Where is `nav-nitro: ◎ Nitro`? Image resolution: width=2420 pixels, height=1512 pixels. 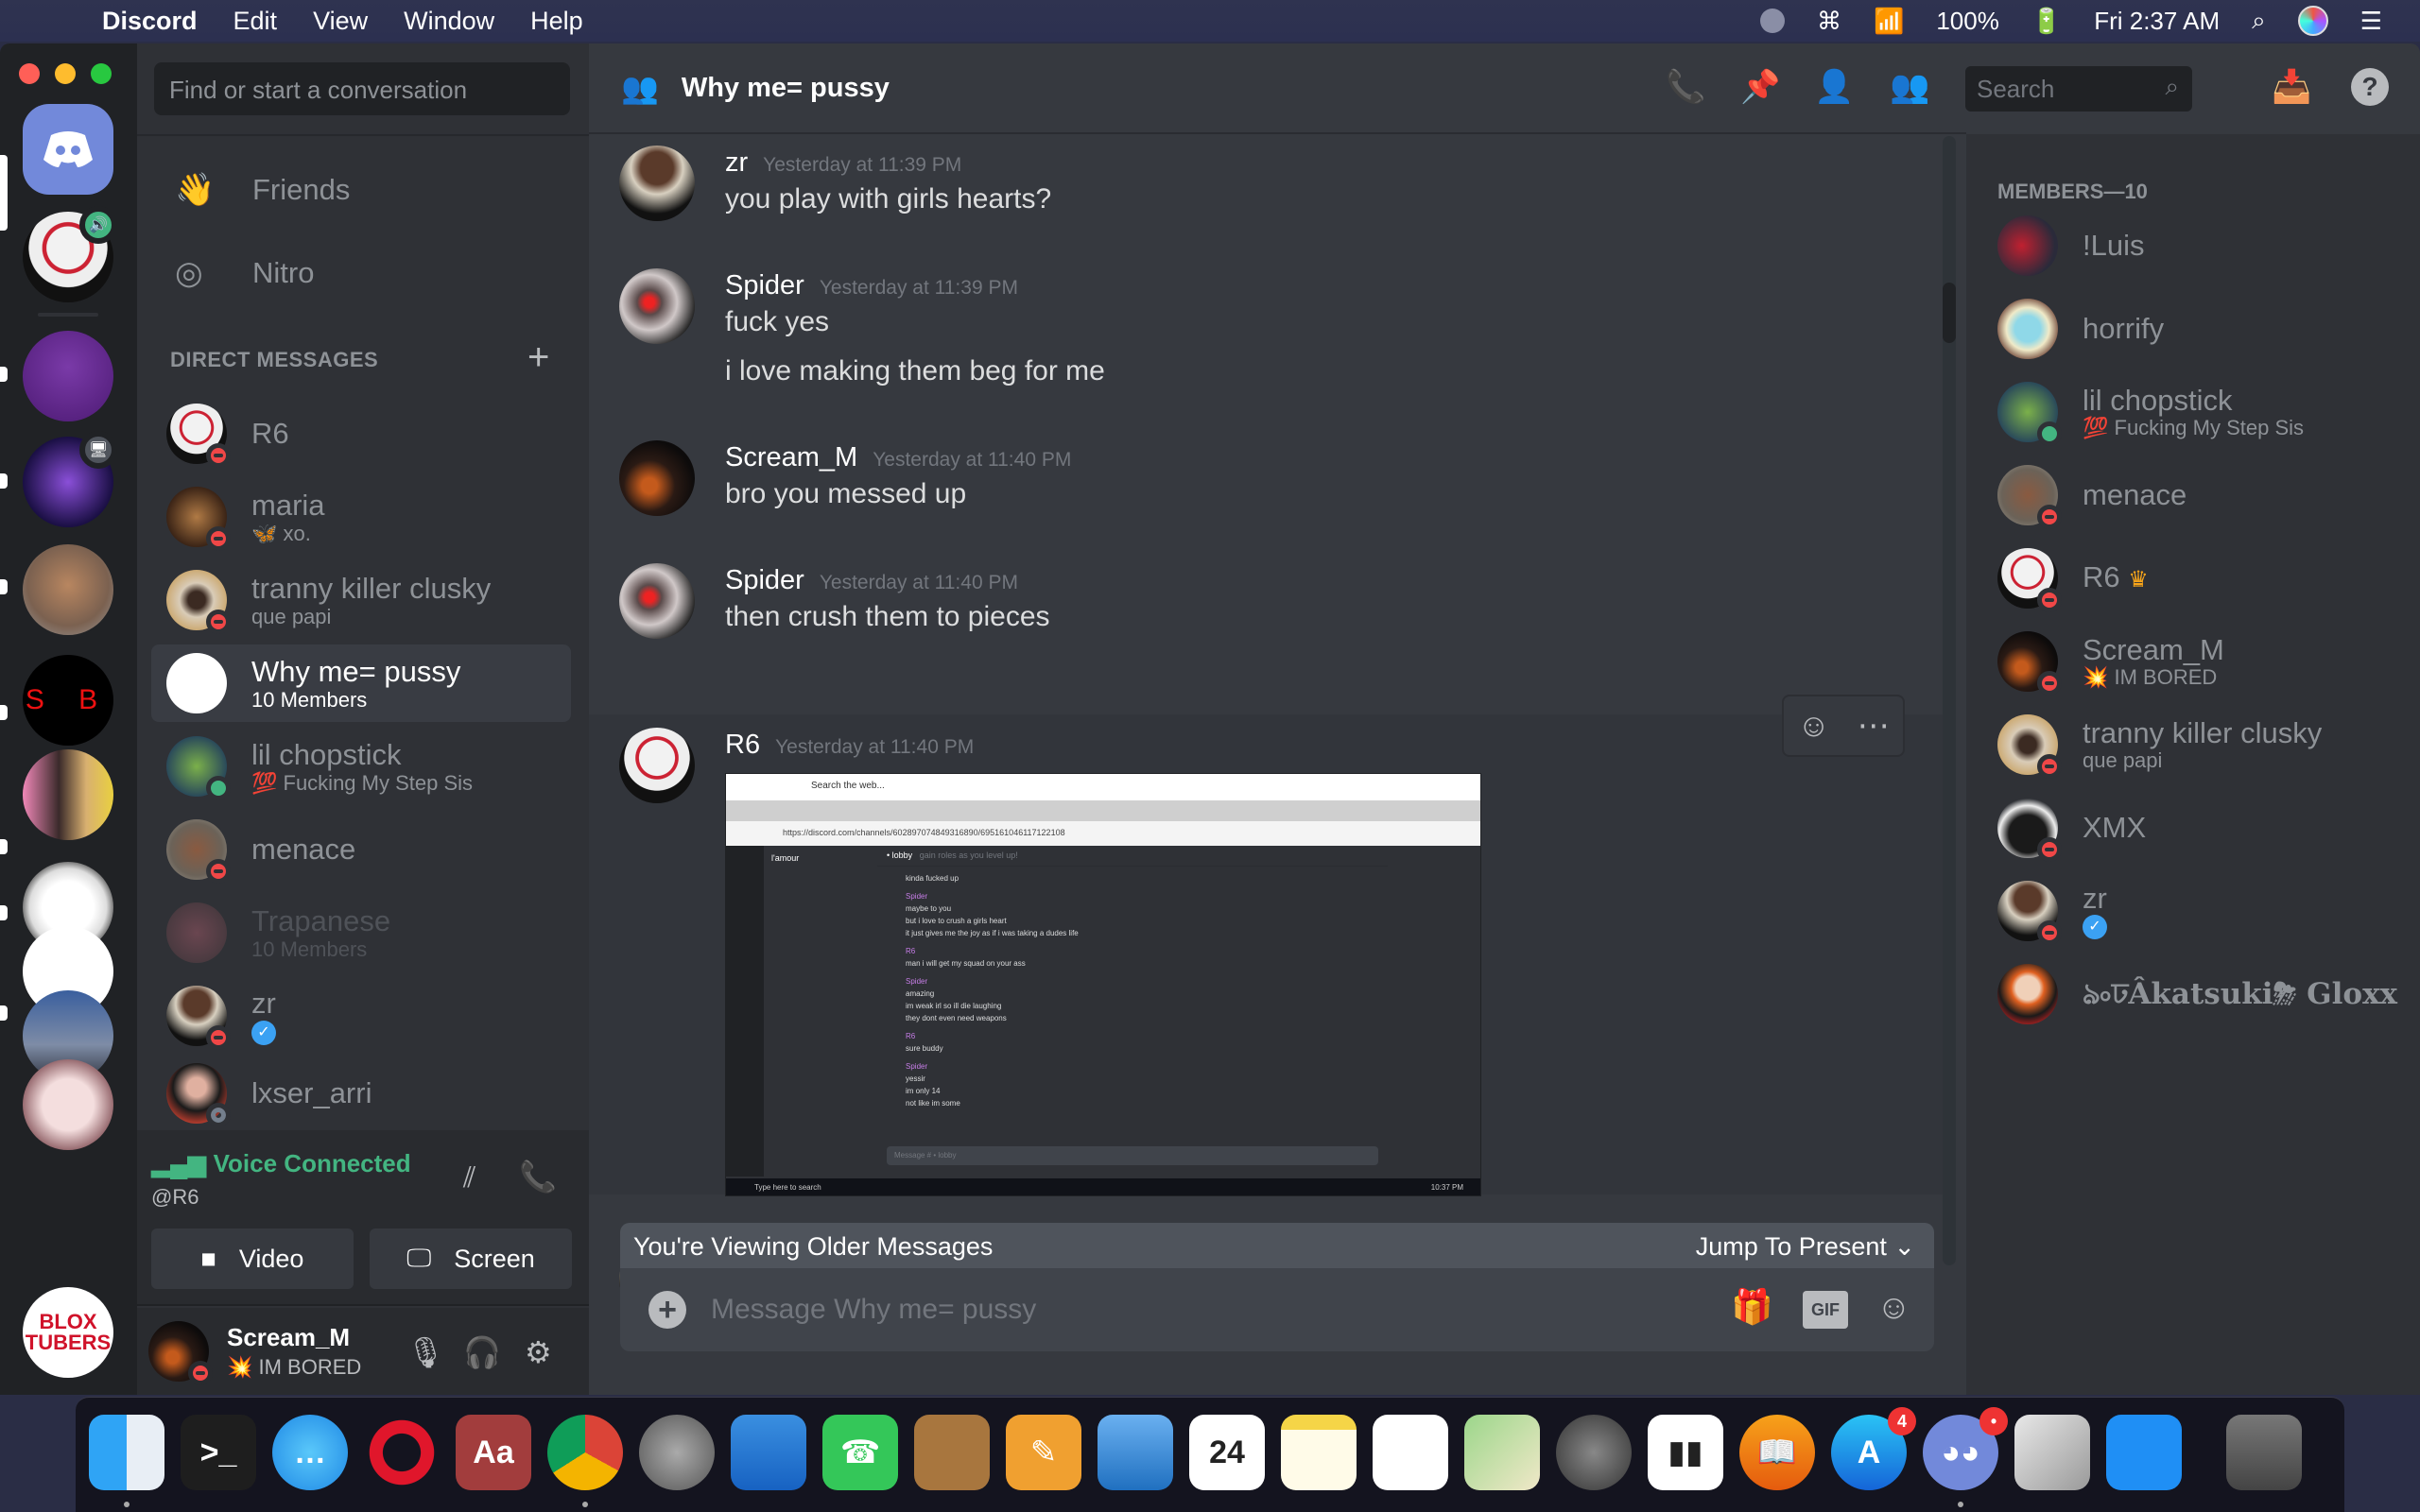 nav-nitro: ◎ Nitro is located at coordinates (362, 273).